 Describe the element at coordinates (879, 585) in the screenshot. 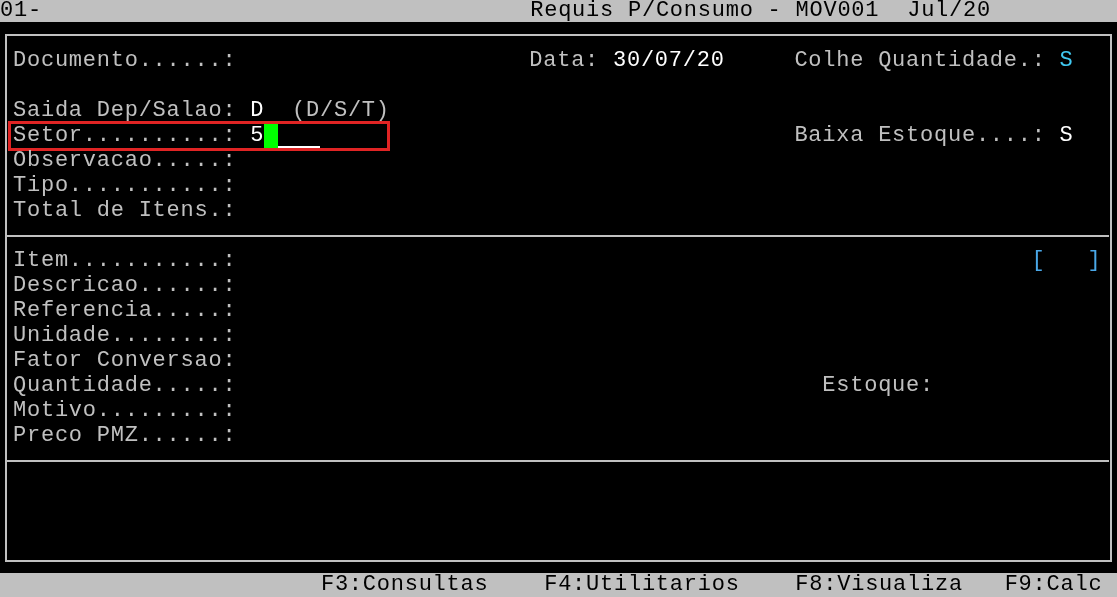

I see `function-key: F8:Visualiza` at that location.